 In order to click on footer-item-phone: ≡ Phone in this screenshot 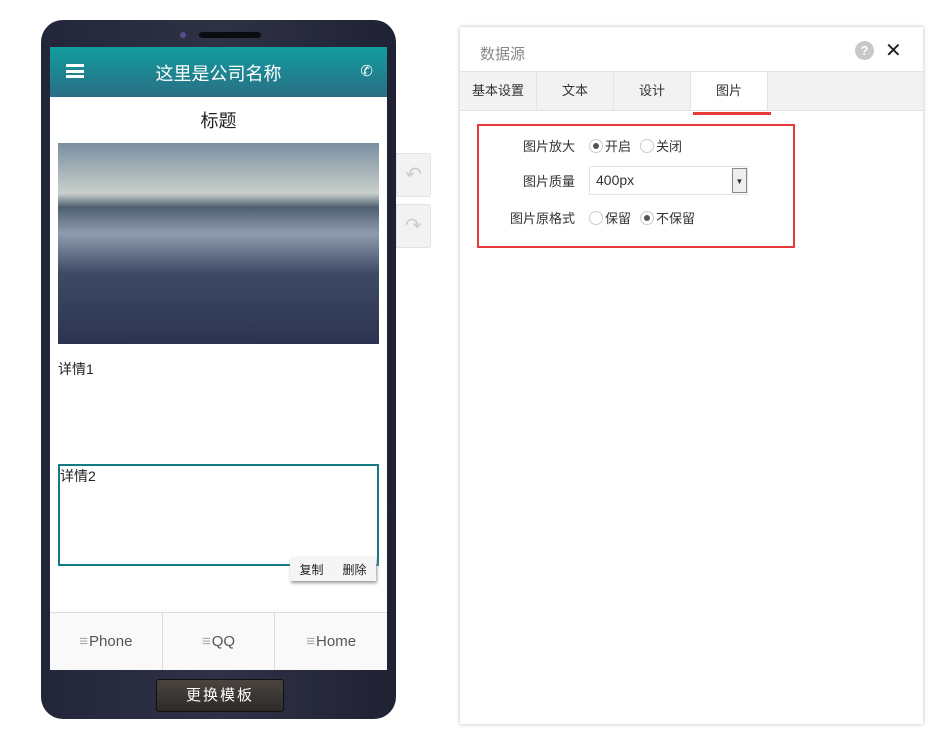, I will do `click(106, 641)`.